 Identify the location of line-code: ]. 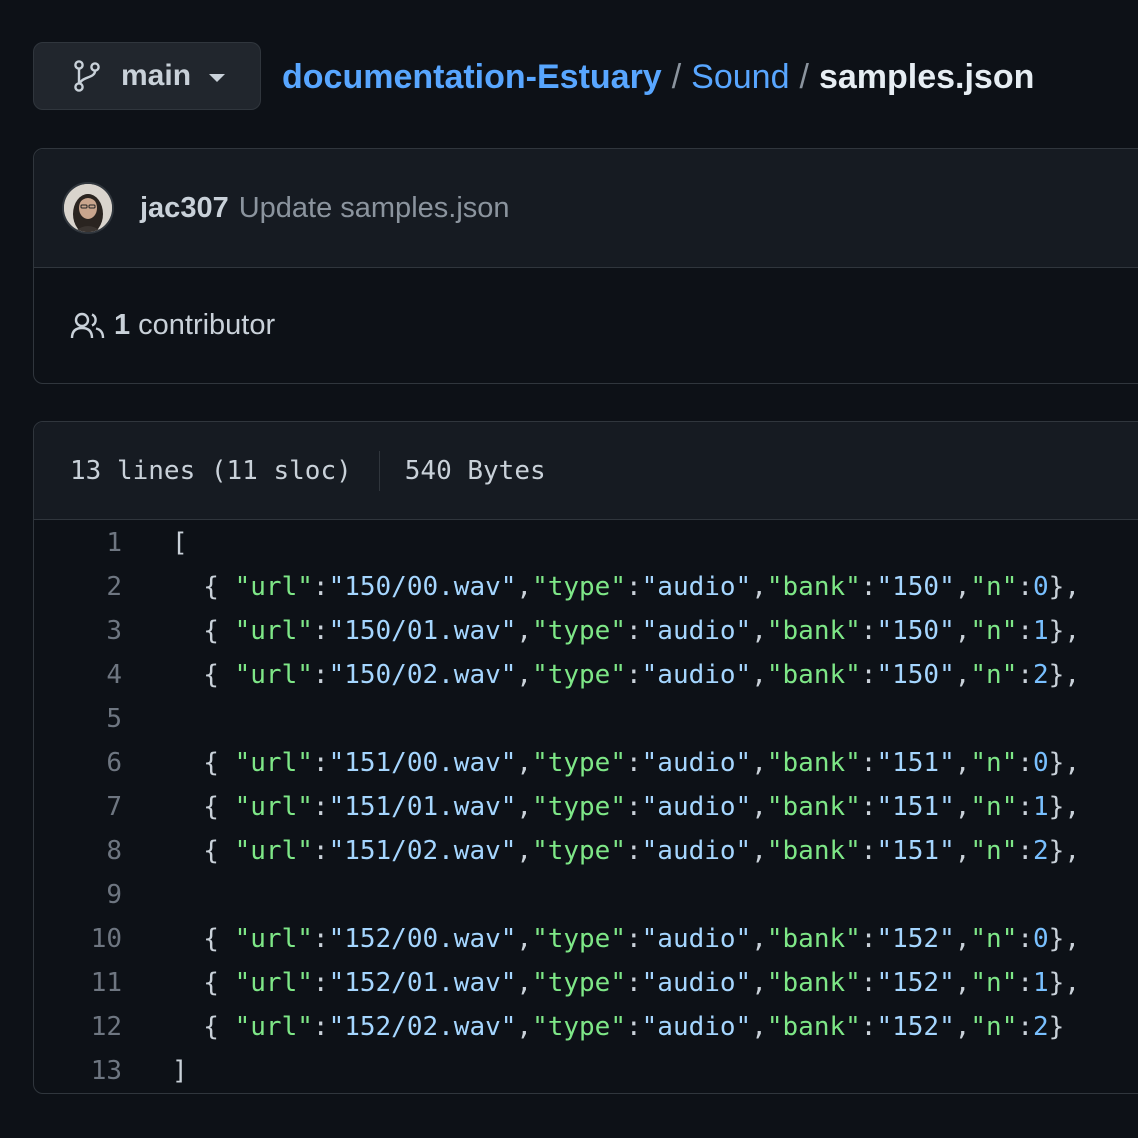
(180, 1071).